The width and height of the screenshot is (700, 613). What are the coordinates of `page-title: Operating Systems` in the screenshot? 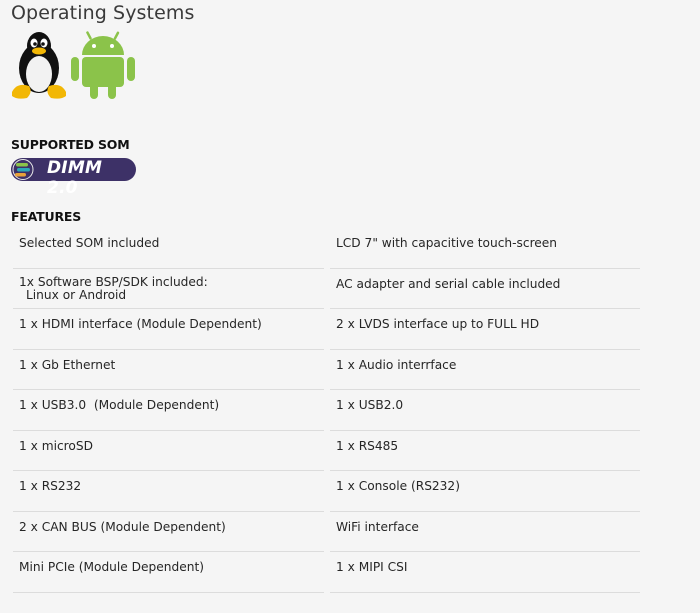 It's located at (103, 13).